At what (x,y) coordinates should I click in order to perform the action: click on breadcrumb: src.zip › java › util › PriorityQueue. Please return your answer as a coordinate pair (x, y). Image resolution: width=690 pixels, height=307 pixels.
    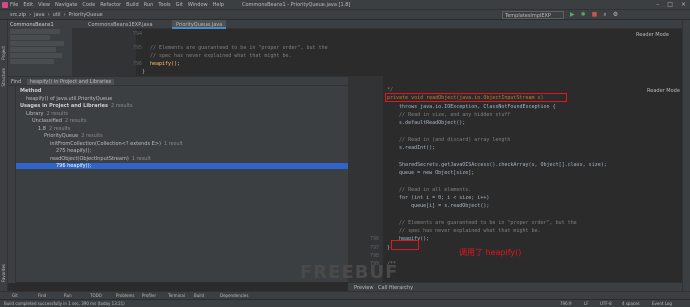
    Looking at the image, I should click on (56, 15).